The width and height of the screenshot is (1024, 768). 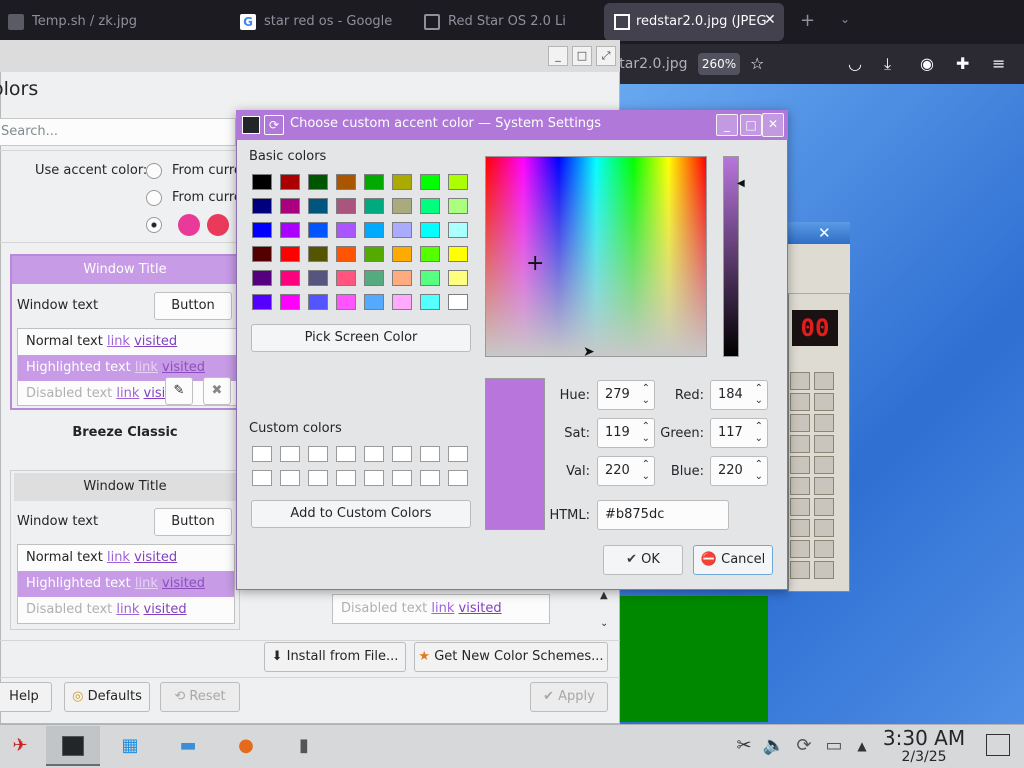 I want to click on pocket-icon: ◡, so click(x=855, y=63).